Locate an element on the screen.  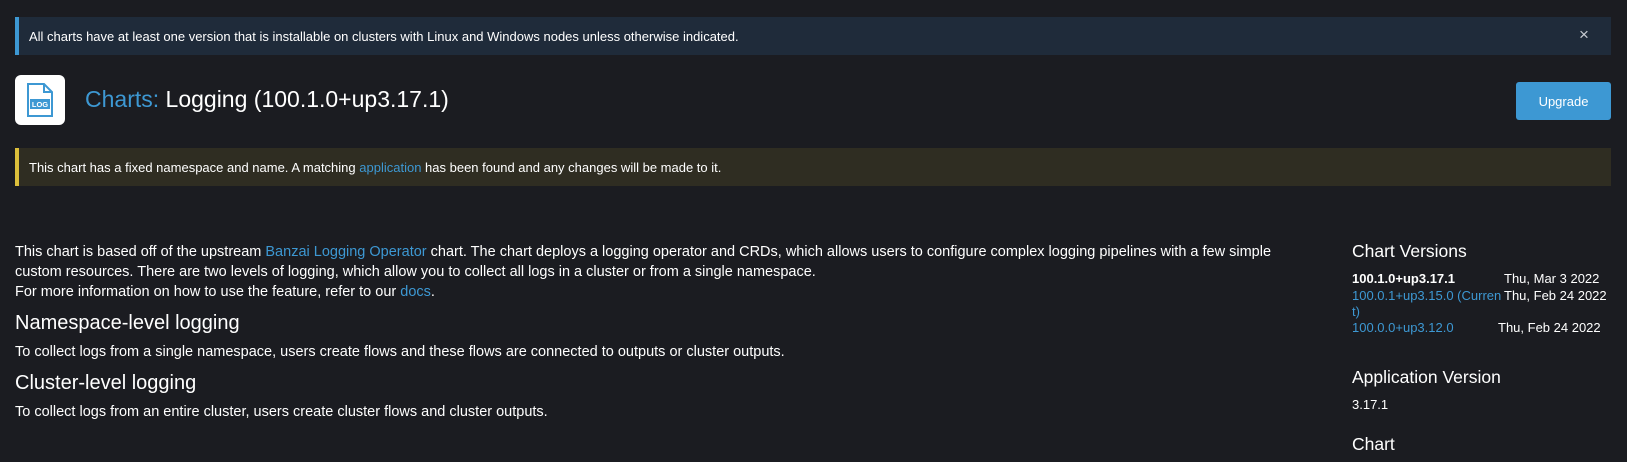
breadcrumb-charts-link: Charts: is located at coordinates (122, 99).